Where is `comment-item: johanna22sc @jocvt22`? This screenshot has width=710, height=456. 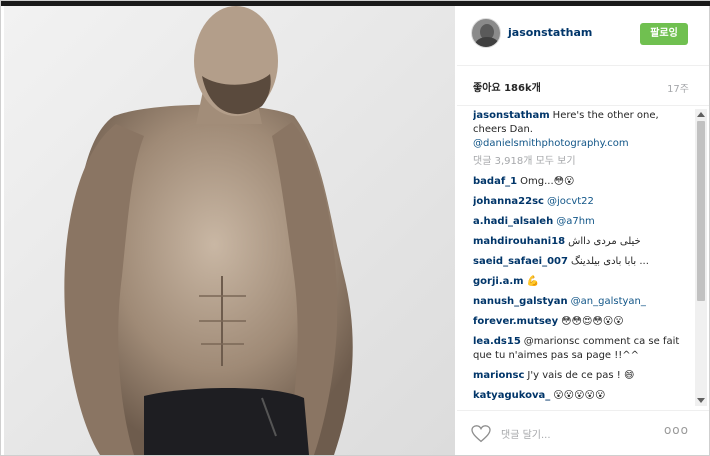 comment-item: johanna22sc @jocvt22 is located at coordinates (583, 202).